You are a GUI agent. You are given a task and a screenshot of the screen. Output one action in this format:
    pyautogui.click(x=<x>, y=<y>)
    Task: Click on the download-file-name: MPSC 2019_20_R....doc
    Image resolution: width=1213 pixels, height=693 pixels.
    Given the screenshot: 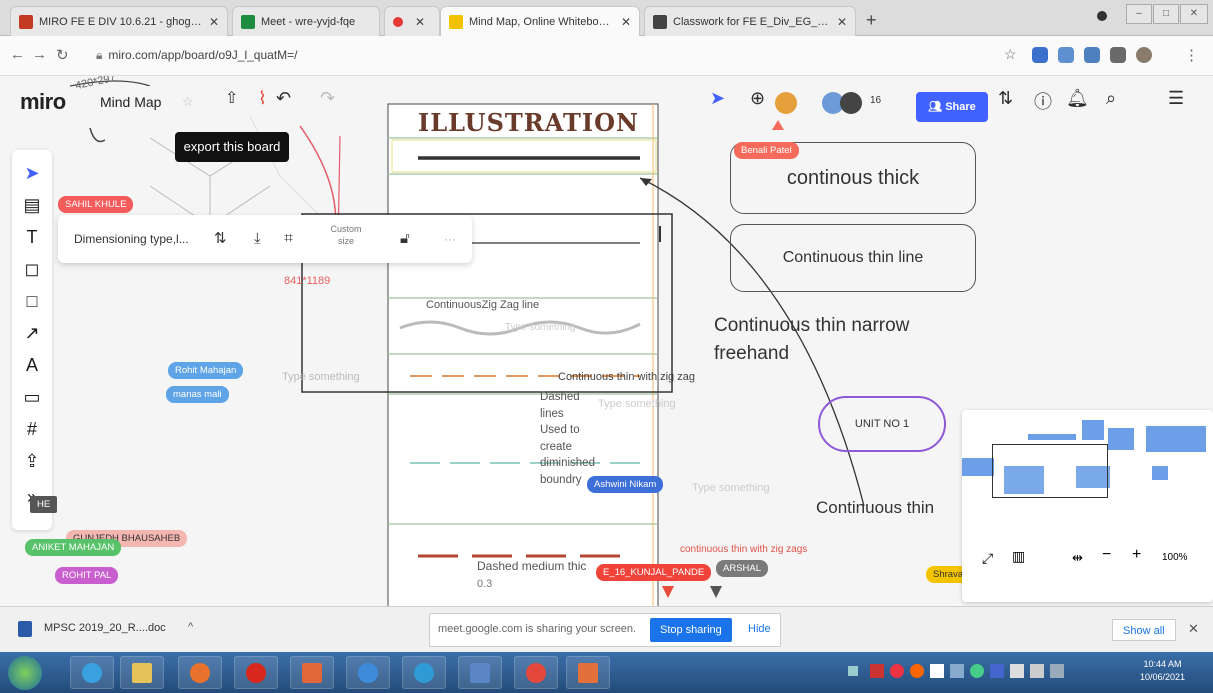 What is the action you would take?
    pyautogui.click(x=105, y=628)
    